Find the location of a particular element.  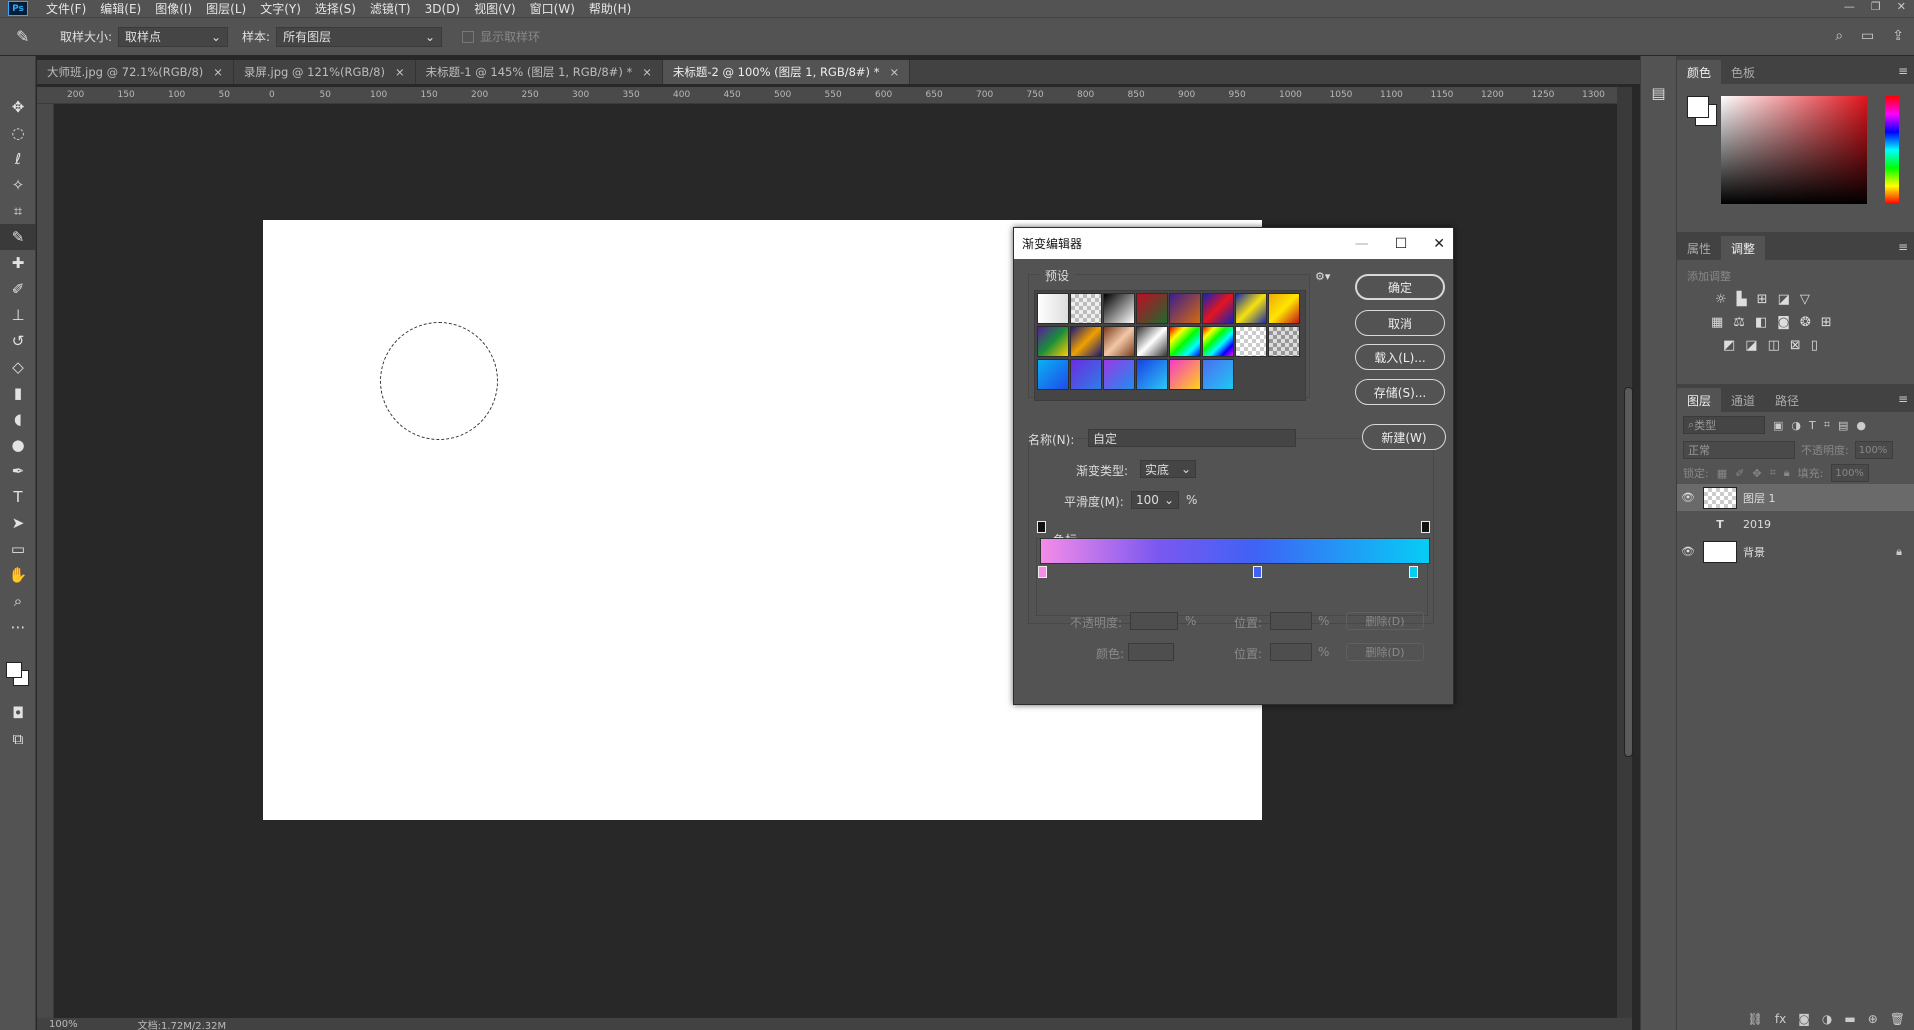

ok-button: 确定 is located at coordinates (1400, 287).